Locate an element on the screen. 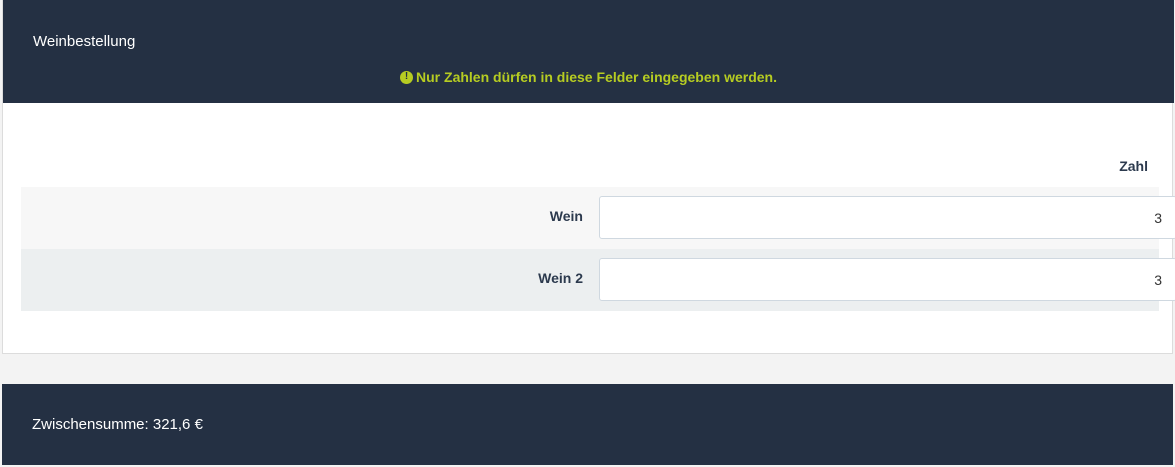  row-label: Wein is located at coordinates (566, 216).